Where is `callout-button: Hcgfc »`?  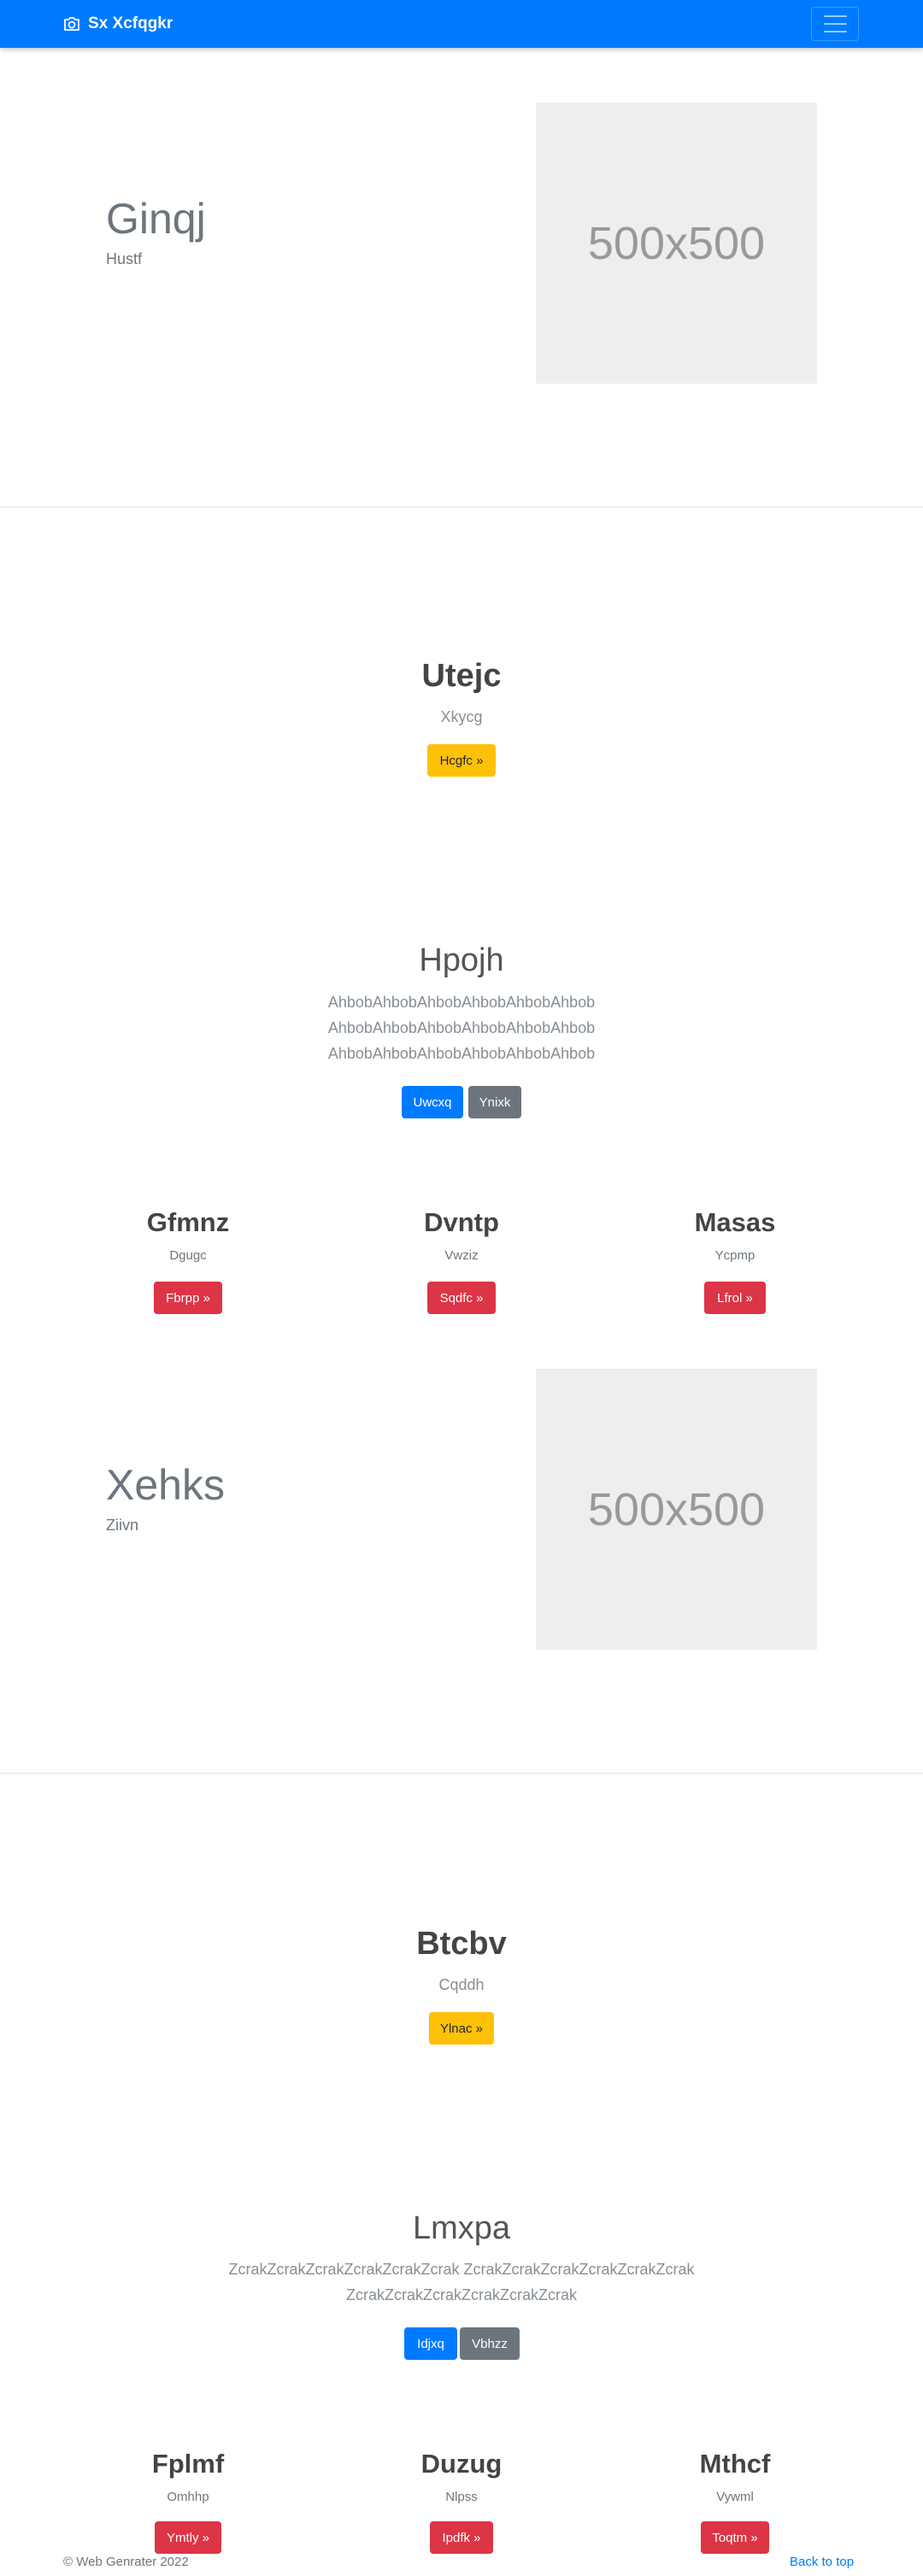
callout-button: Hcgfc » is located at coordinates (461, 760).